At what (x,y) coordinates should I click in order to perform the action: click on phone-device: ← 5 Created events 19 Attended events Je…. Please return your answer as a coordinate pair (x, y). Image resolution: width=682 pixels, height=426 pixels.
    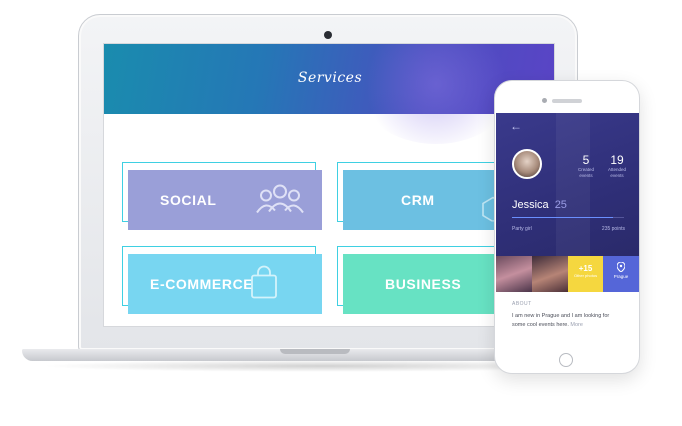
    Looking at the image, I should click on (567, 227).